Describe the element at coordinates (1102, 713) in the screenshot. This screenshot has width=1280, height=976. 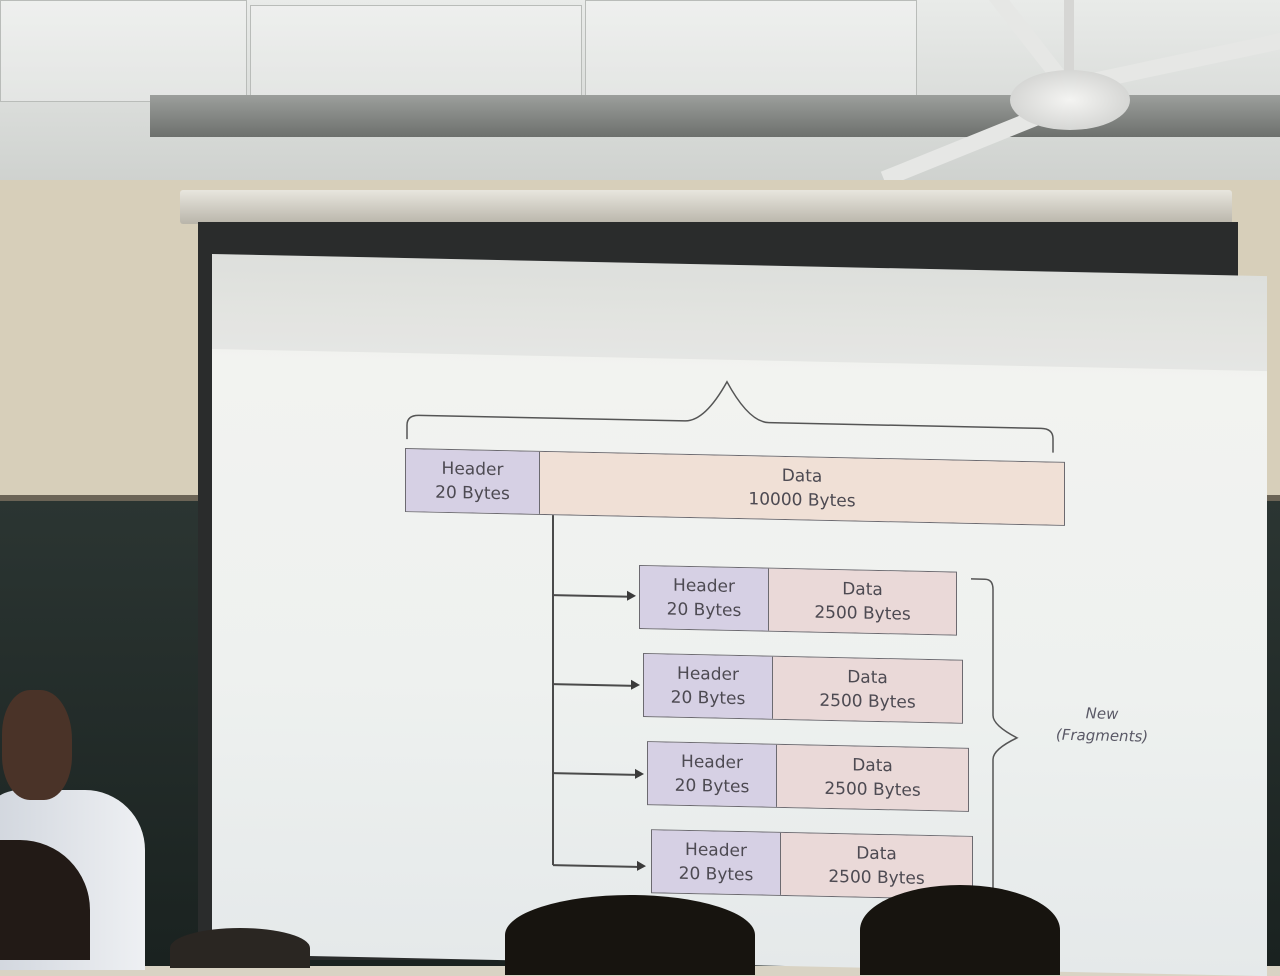
I see `fragments-label-line1: New` at that location.